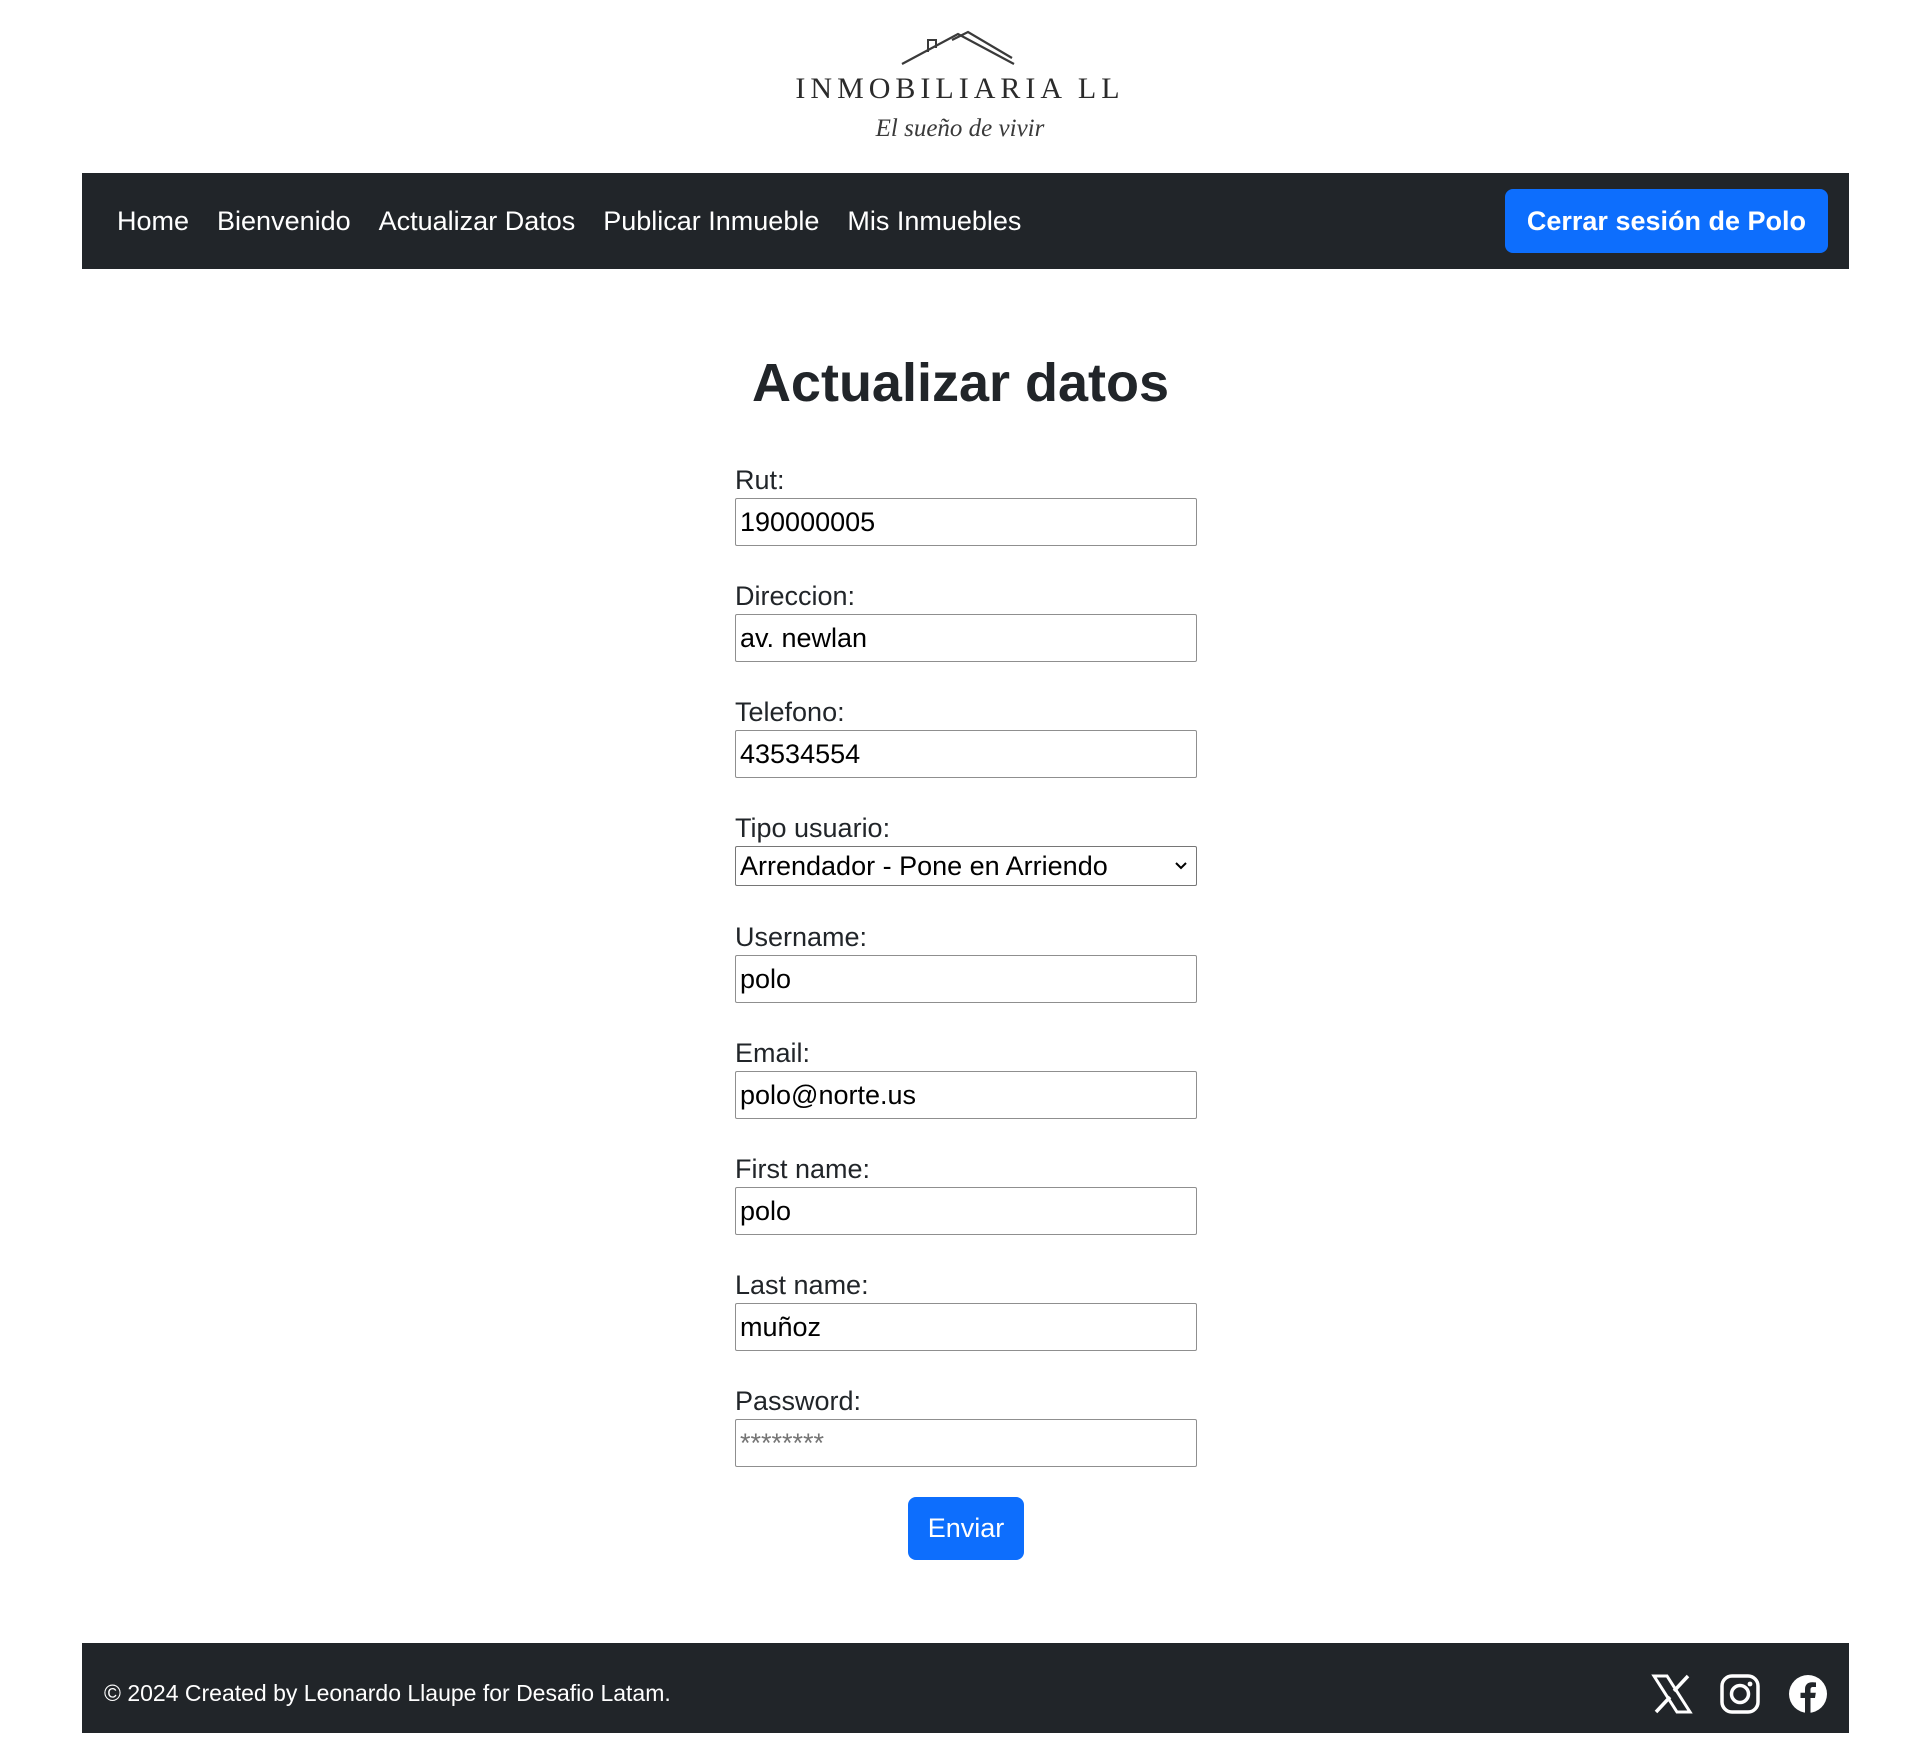  I want to click on first-name-label: First name:, so click(803, 1169).